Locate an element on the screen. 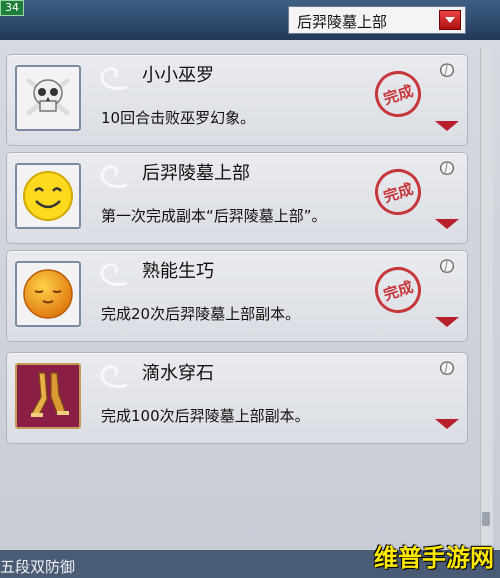 The height and width of the screenshot is (578, 500). dropdown-value: 后羿陵墓上部 is located at coordinates (342, 22).